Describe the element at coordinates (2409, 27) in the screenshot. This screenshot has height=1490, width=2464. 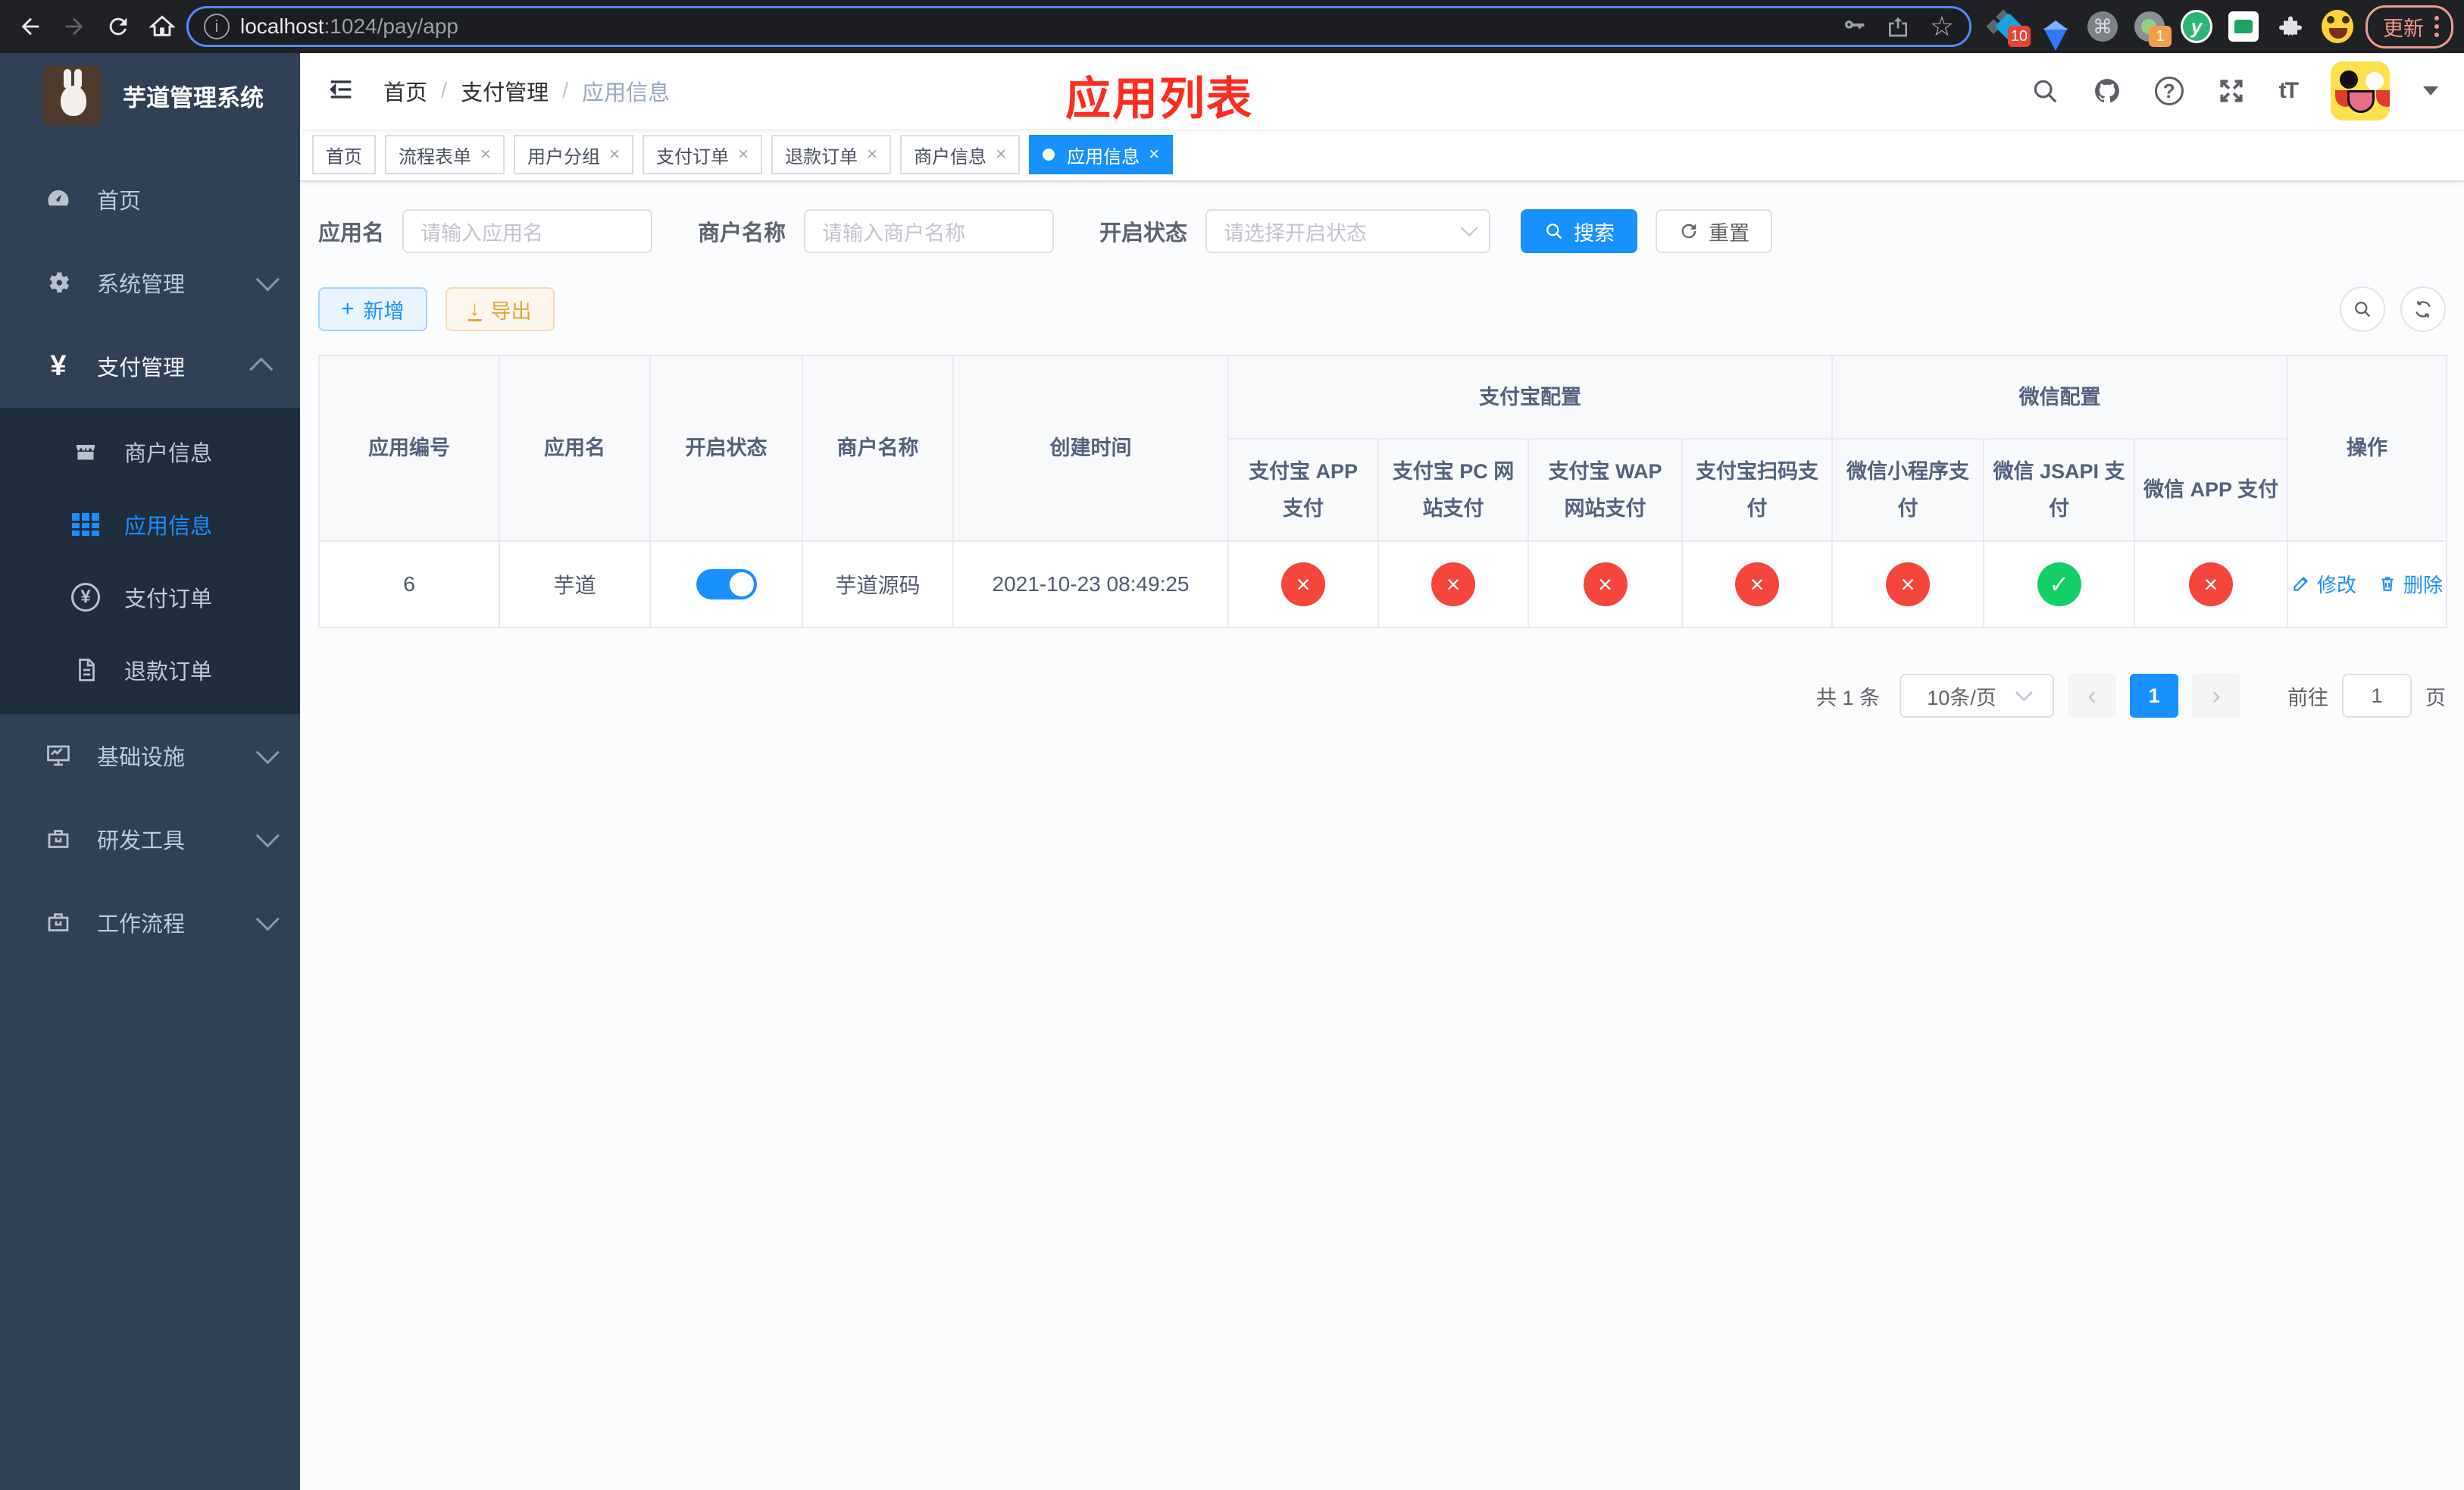
I see `browser-update-button: 更新` at that location.